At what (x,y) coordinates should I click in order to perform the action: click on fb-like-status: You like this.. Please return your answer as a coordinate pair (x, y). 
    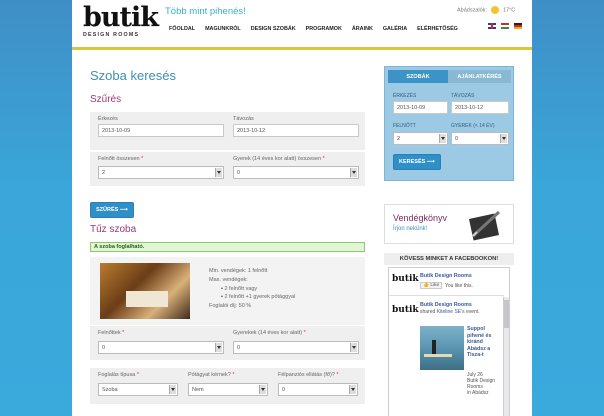
    Looking at the image, I should click on (459, 286).